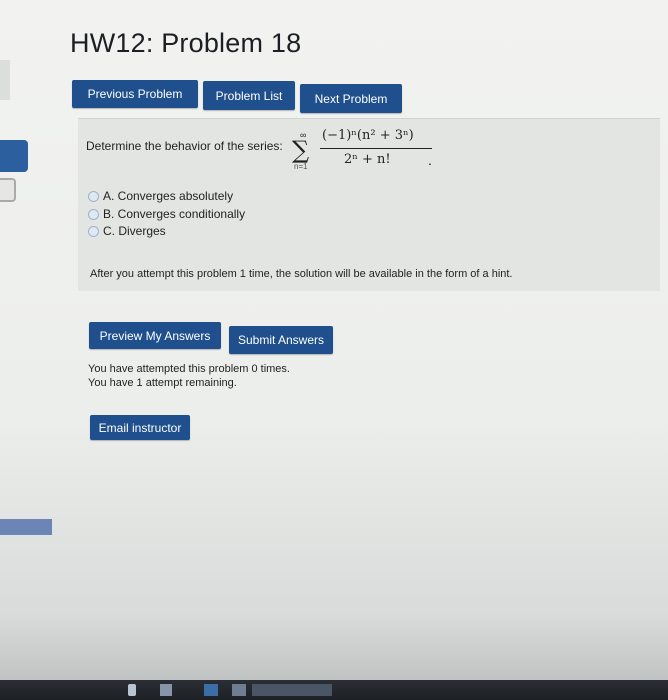  Describe the element at coordinates (162, 383) in the screenshot. I see `attempts-remaining-text: You have 1 attempt remaining.` at that location.